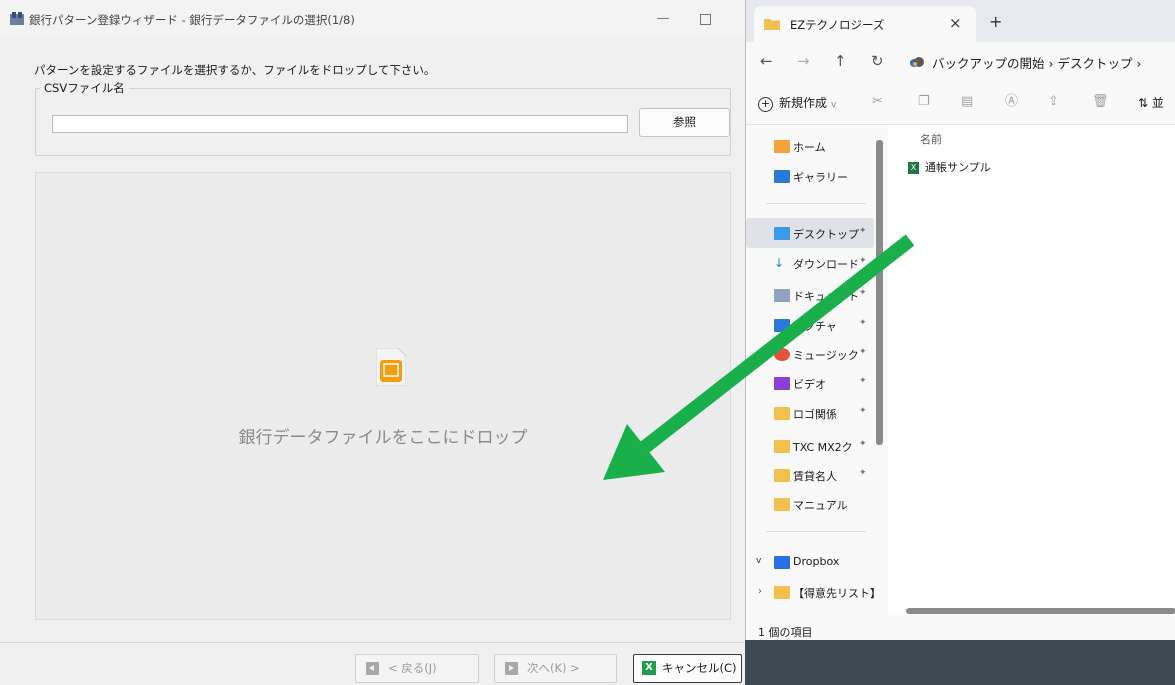 This screenshot has width=1175, height=685. What do you see at coordinates (782, 233) in the screenshot?
I see `desktop-icon` at bounding box center [782, 233].